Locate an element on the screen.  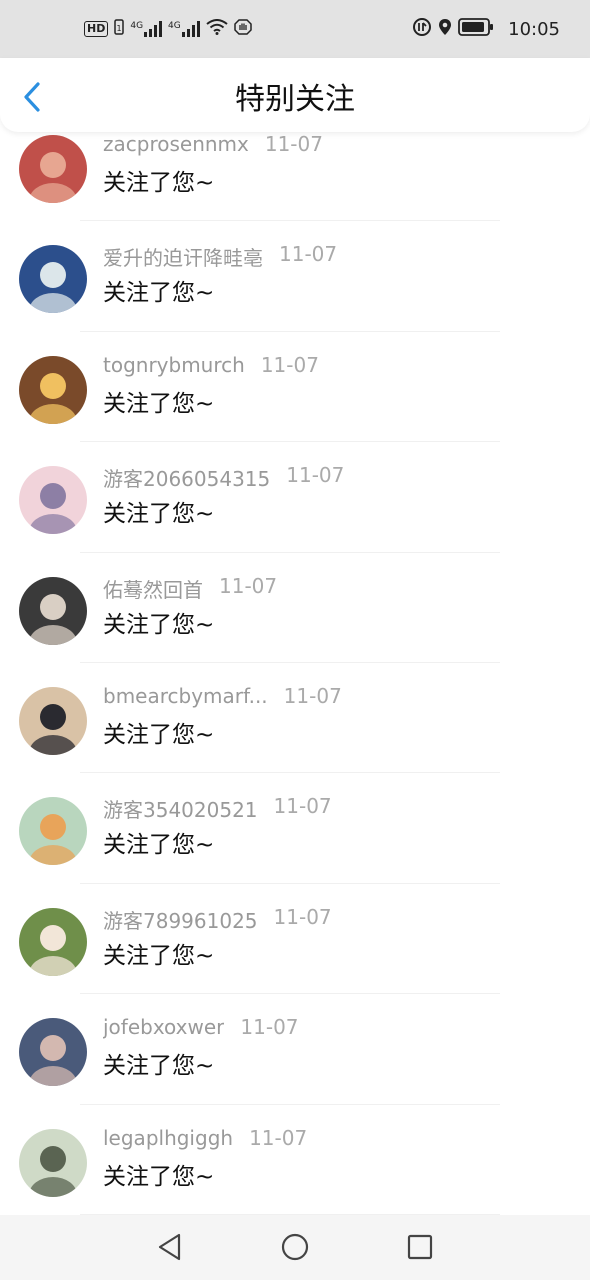
user-meta: 爱升的迫讦降畦亳 11-07 is located at coordinates (220, 256).